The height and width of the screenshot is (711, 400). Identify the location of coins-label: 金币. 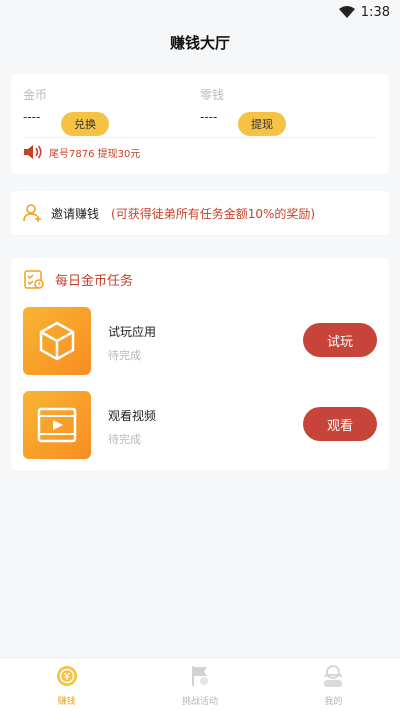
(35, 95).